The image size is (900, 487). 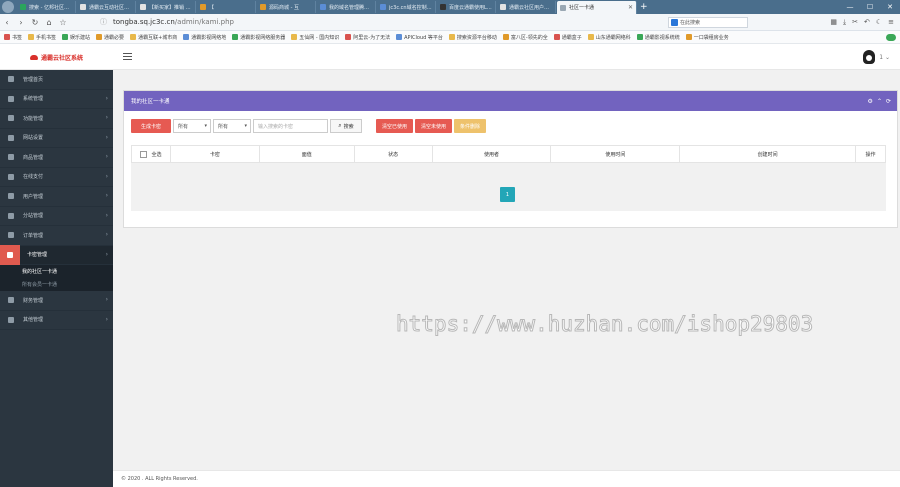 What do you see at coordinates (525, 37) in the screenshot?
I see `bookmark-item: 富八区-领先的全` at bounding box center [525, 37].